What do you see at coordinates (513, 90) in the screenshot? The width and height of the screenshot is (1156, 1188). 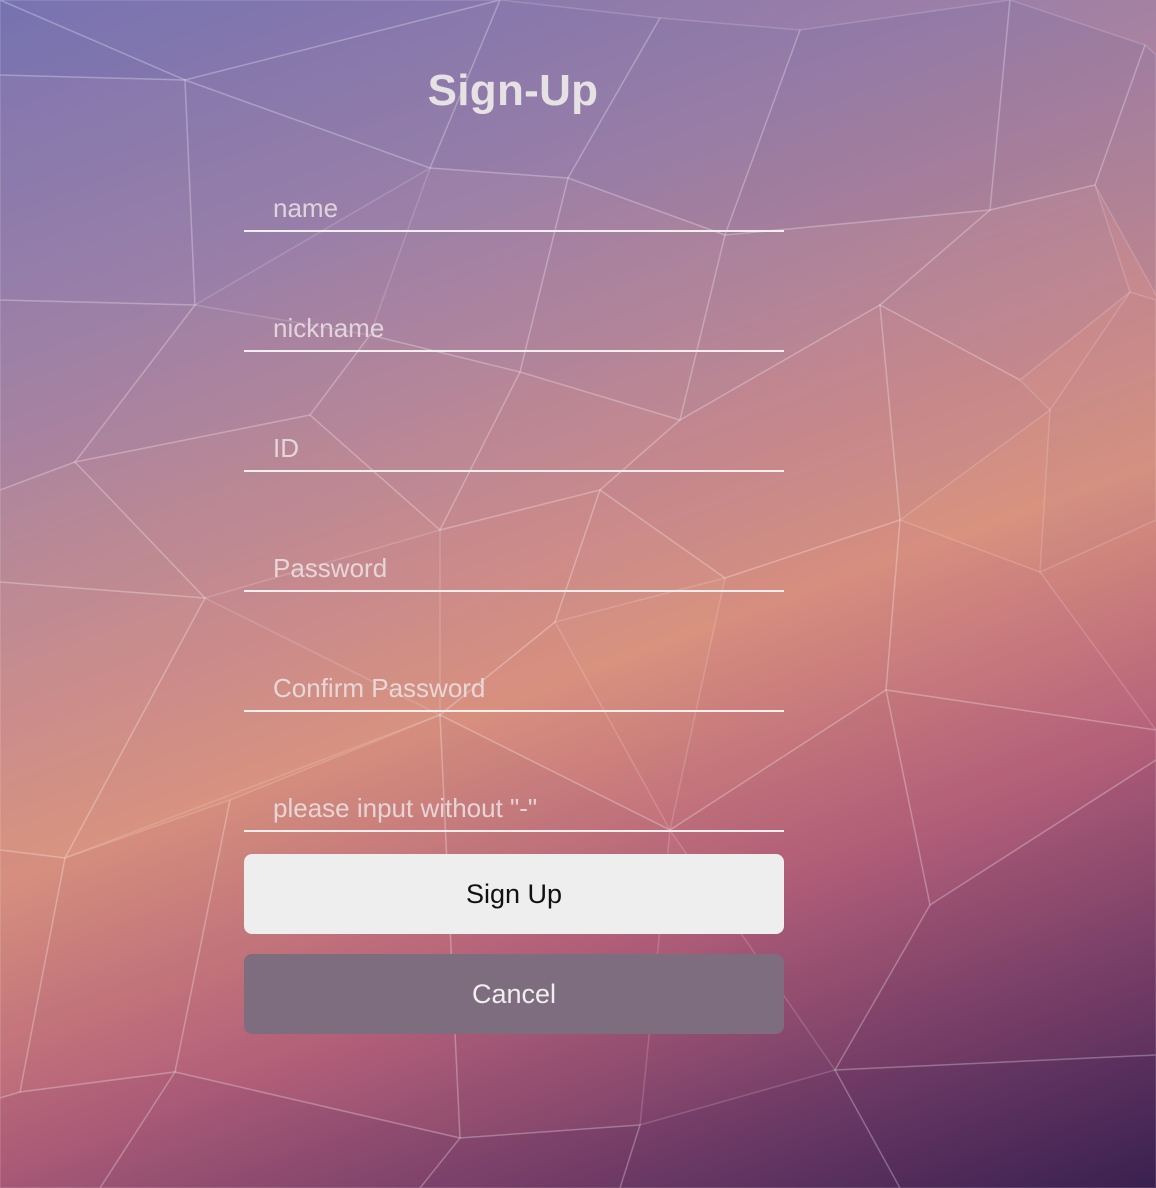 I see `page-title: Sign-Up` at bounding box center [513, 90].